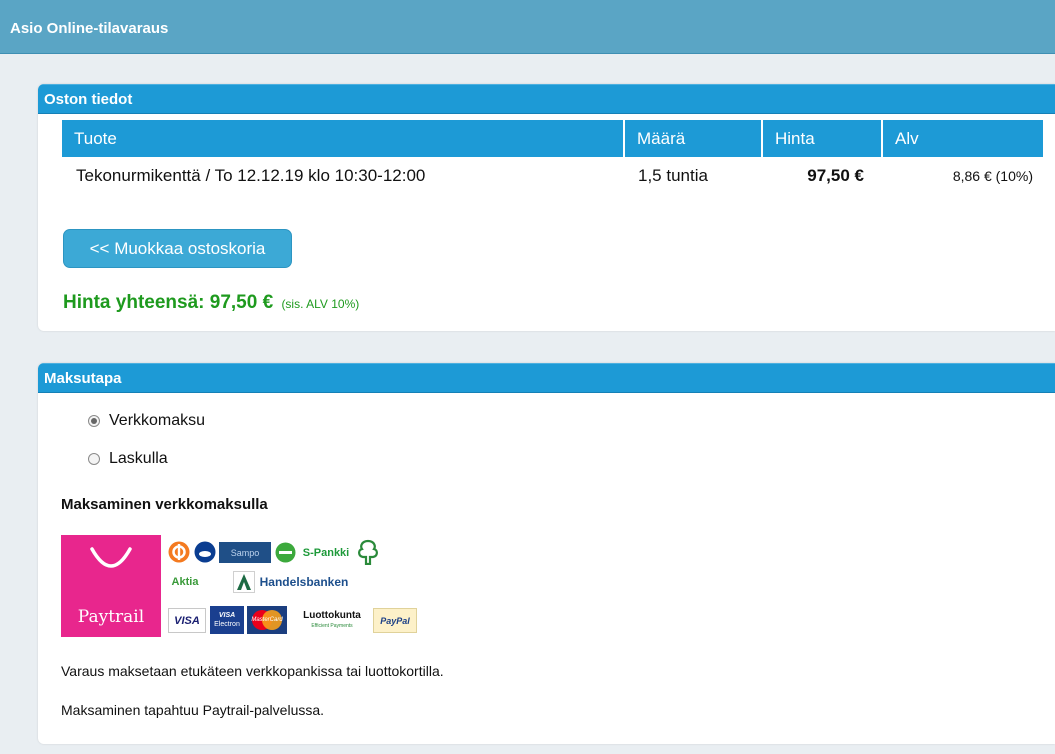  I want to click on luottokunta-text: Luottokunta, so click(332, 615).